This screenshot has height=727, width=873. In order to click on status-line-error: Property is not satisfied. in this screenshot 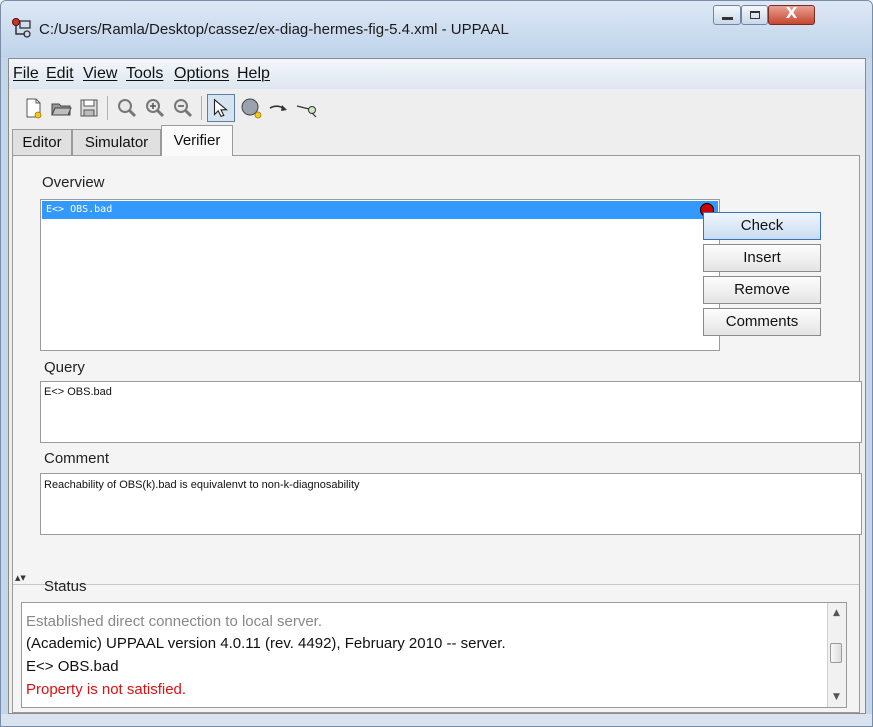, I will do `click(106, 689)`.